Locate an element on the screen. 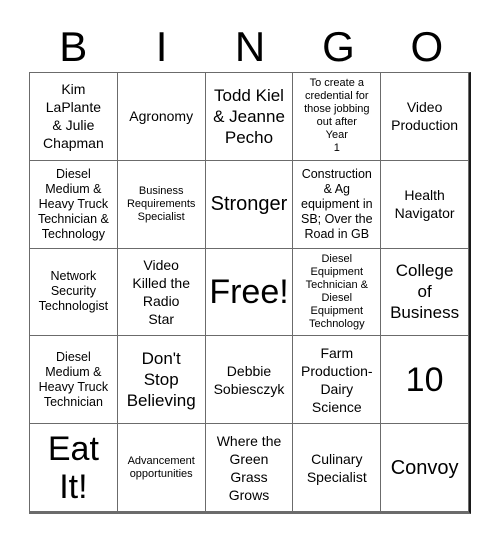 Image resolution: width=500 pixels, height=544 pixels. bingo-cell: Culinary Specialist is located at coordinates (337, 468).